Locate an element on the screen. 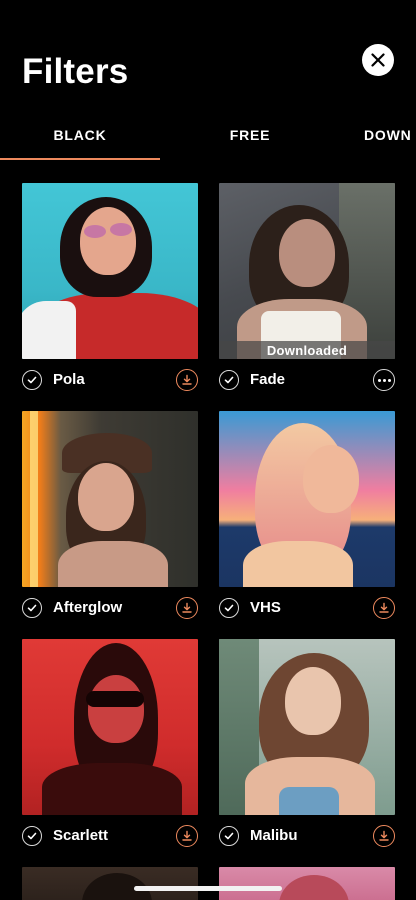 This screenshot has width=416, height=900. filter-card-afterglow: Afterglow is located at coordinates (110, 515).